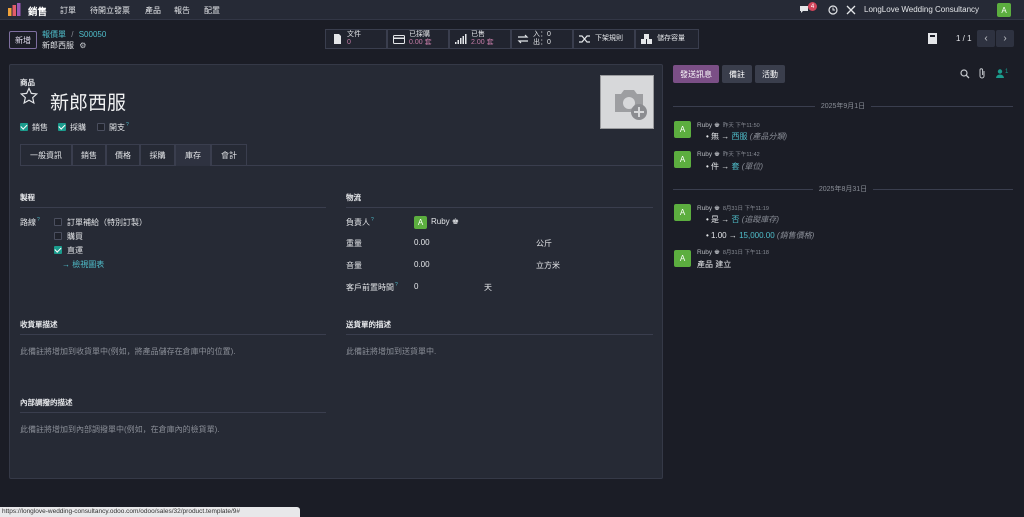 The image size is (1024, 517). I want to click on tab-general-info: 一般資訊, so click(46, 155).